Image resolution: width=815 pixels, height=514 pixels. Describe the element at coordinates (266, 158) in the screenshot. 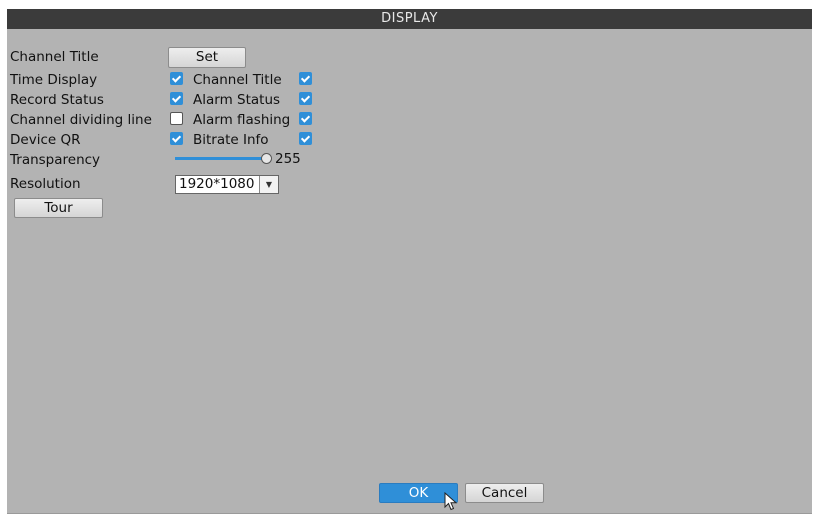

I see `transparency-slider-thumb` at that location.